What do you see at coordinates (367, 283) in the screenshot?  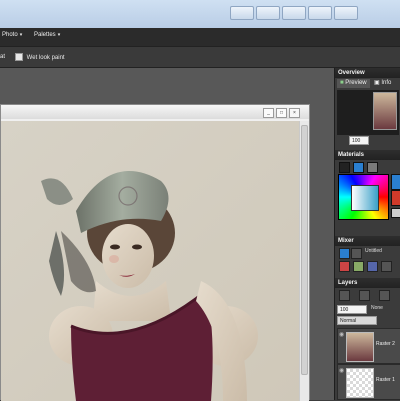 I see `layers-header: Layers` at bounding box center [367, 283].